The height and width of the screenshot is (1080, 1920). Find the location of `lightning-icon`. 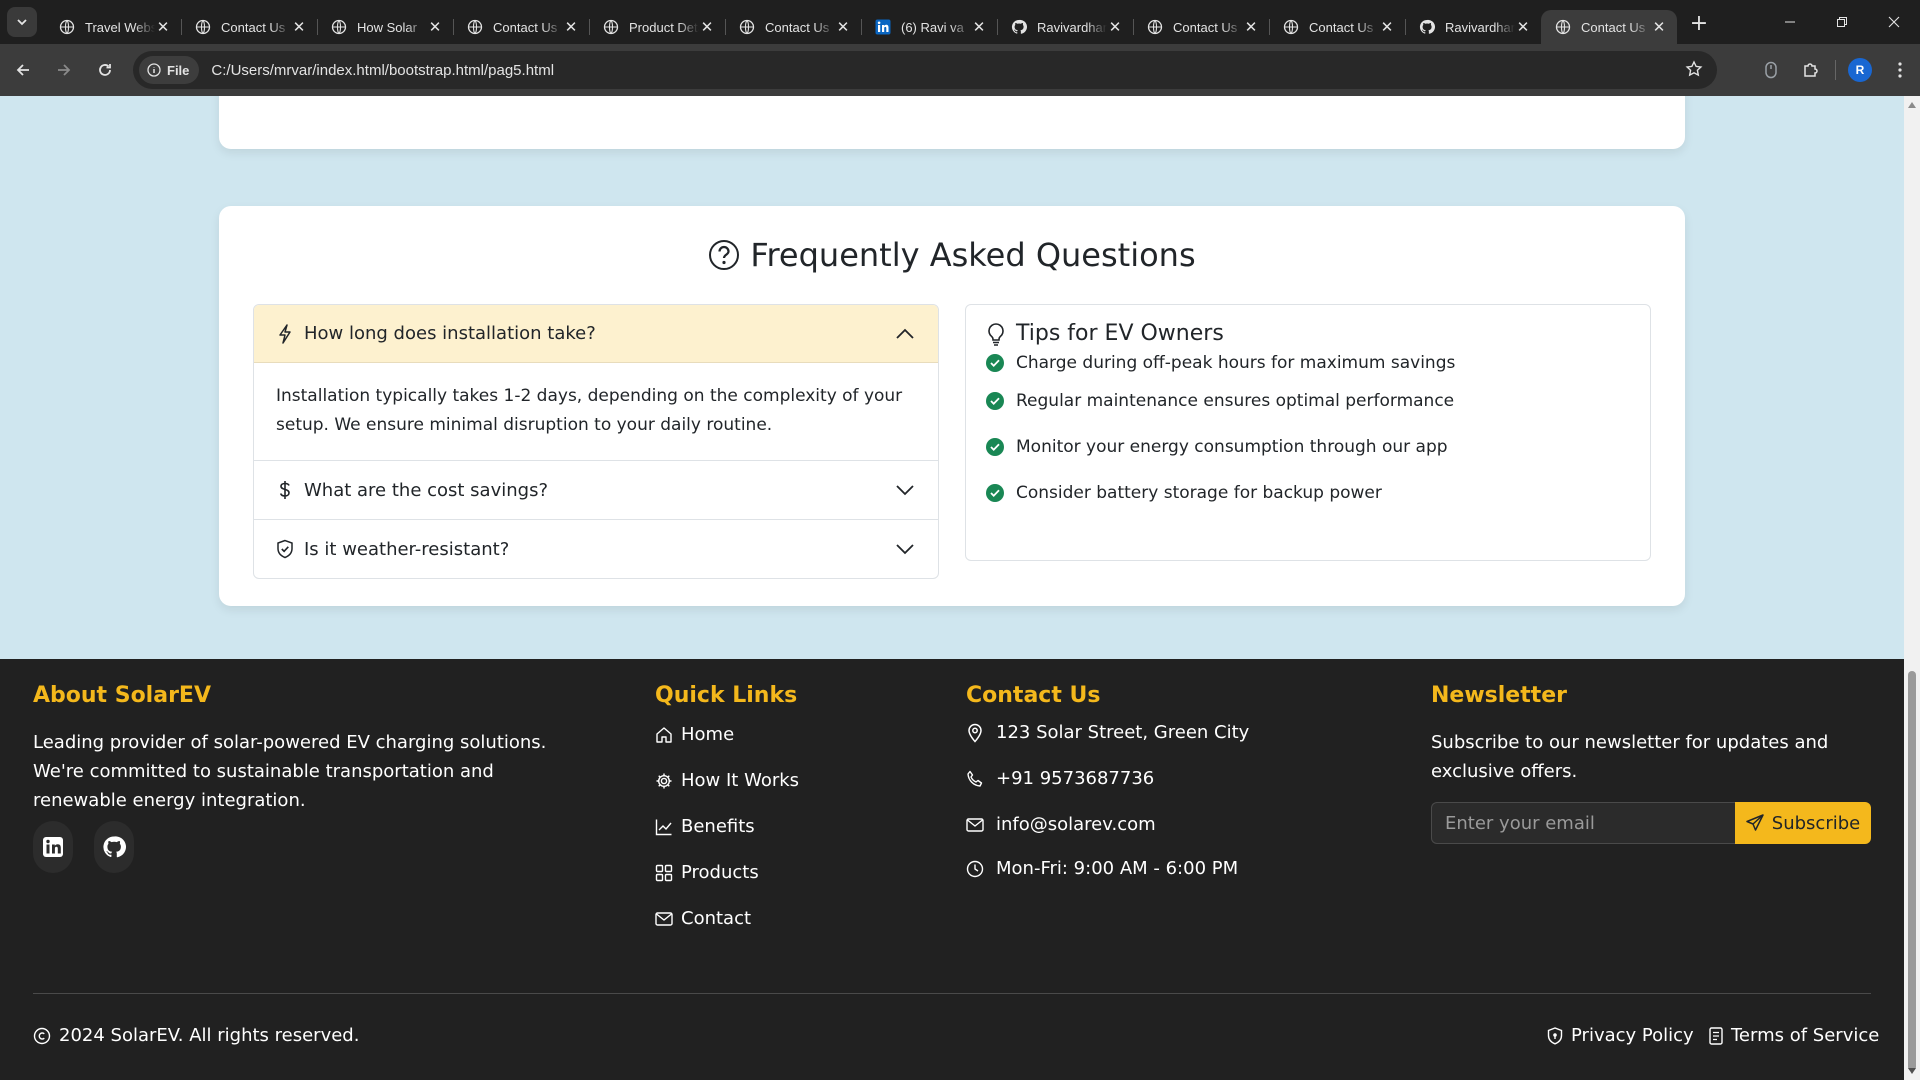

lightning-icon is located at coordinates (285, 333).